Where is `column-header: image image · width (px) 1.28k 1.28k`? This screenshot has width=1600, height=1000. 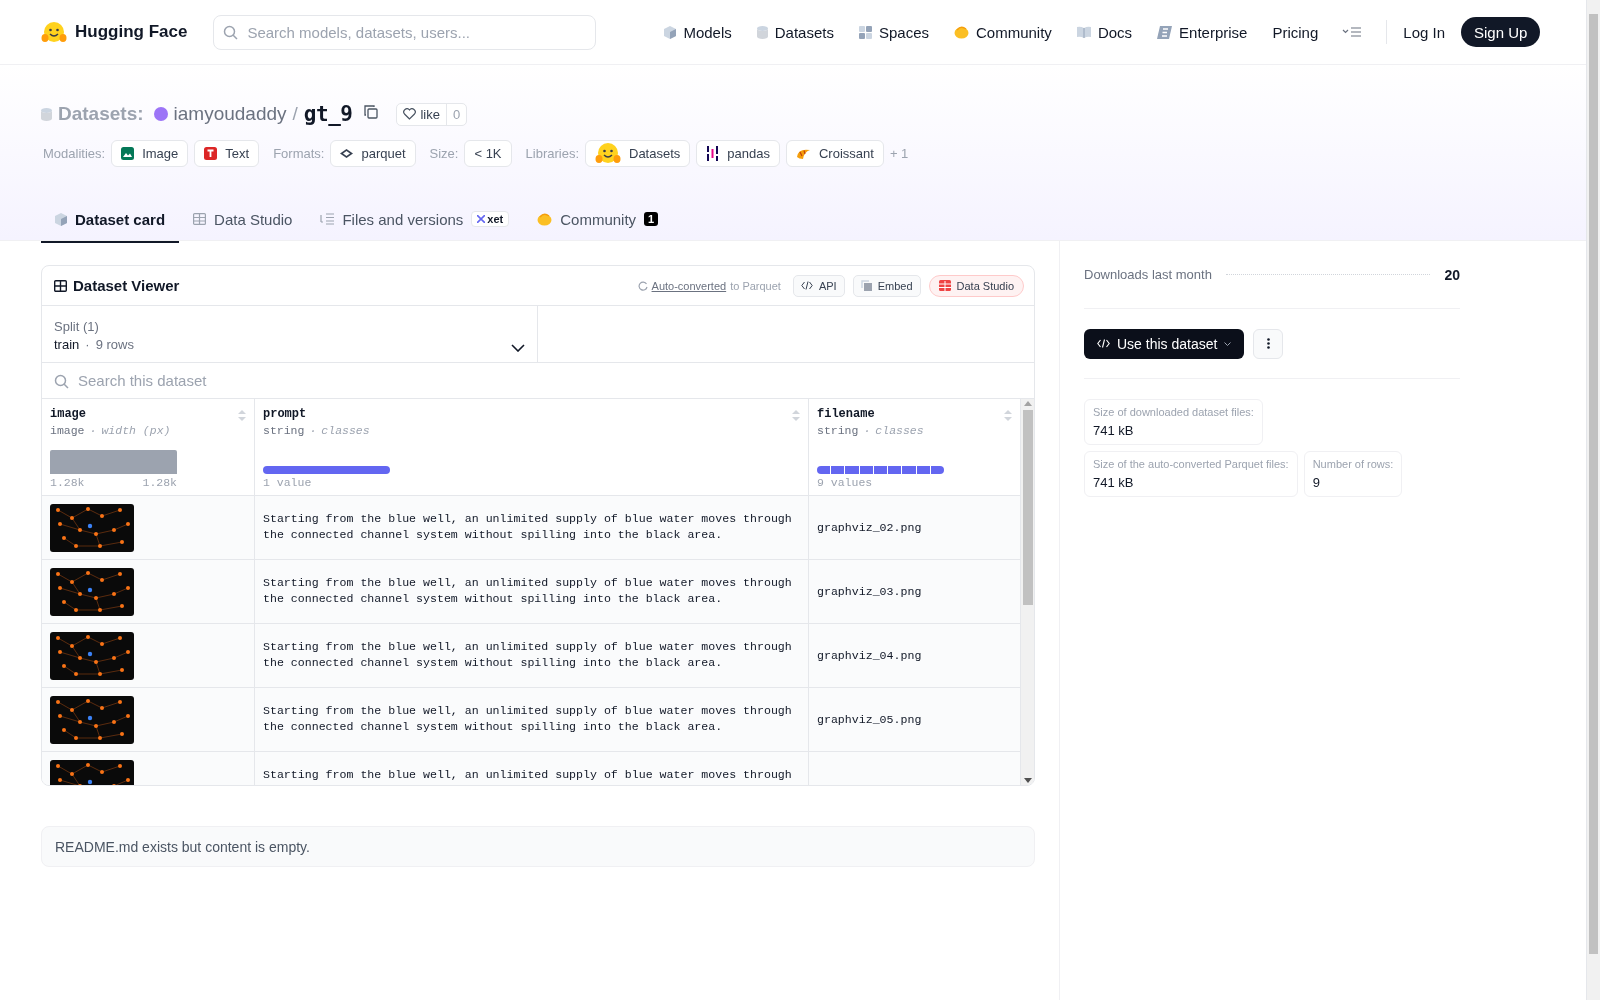
column-header: image image · width (px) 1.28k 1.28k is located at coordinates (148, 447).